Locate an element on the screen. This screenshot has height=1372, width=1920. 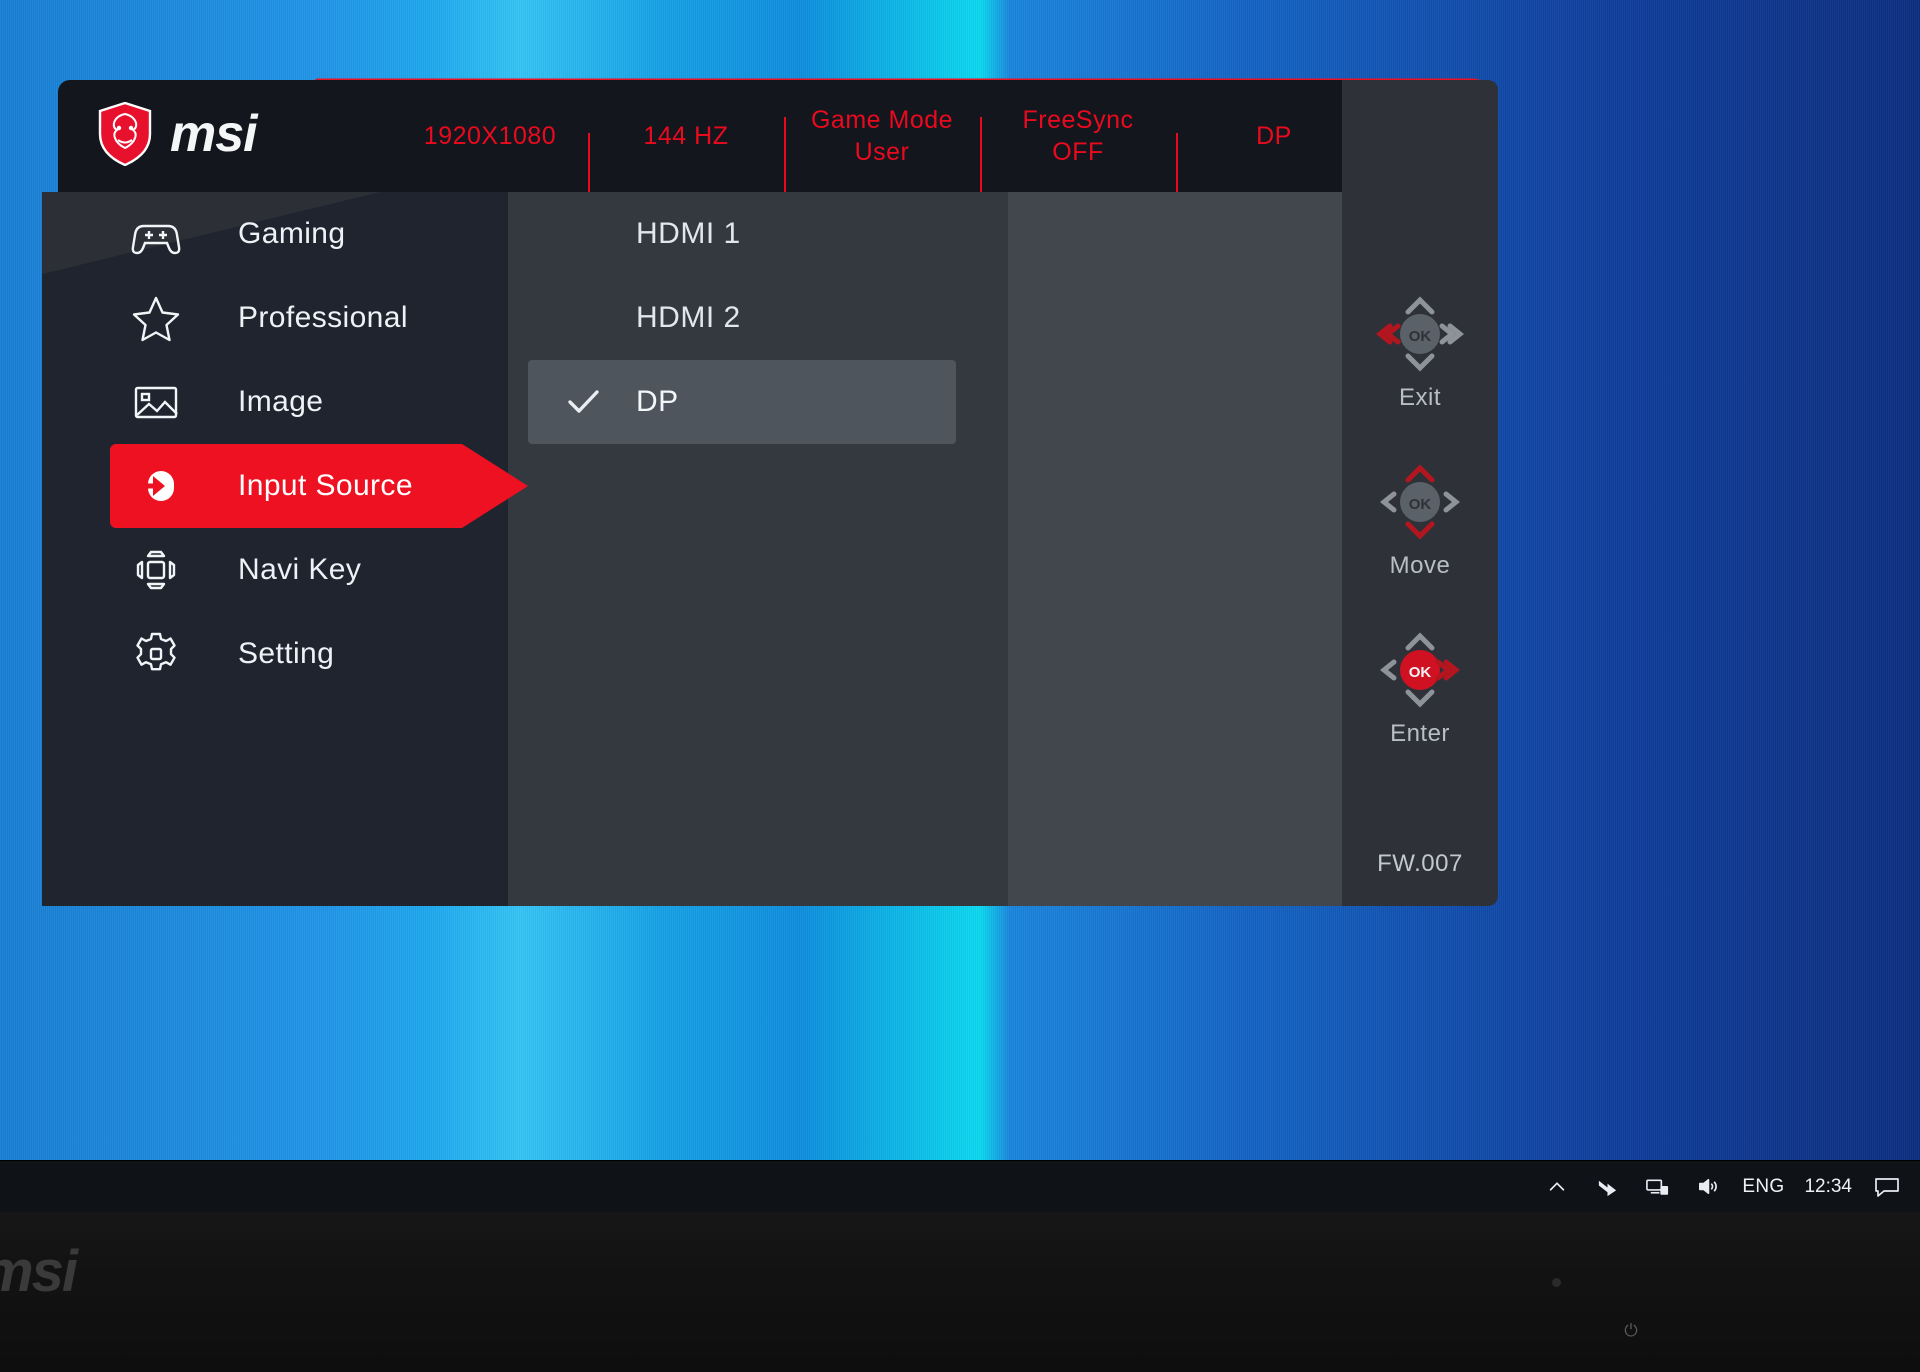
navkey-label: Enter is located at coordinates (1420, 733).